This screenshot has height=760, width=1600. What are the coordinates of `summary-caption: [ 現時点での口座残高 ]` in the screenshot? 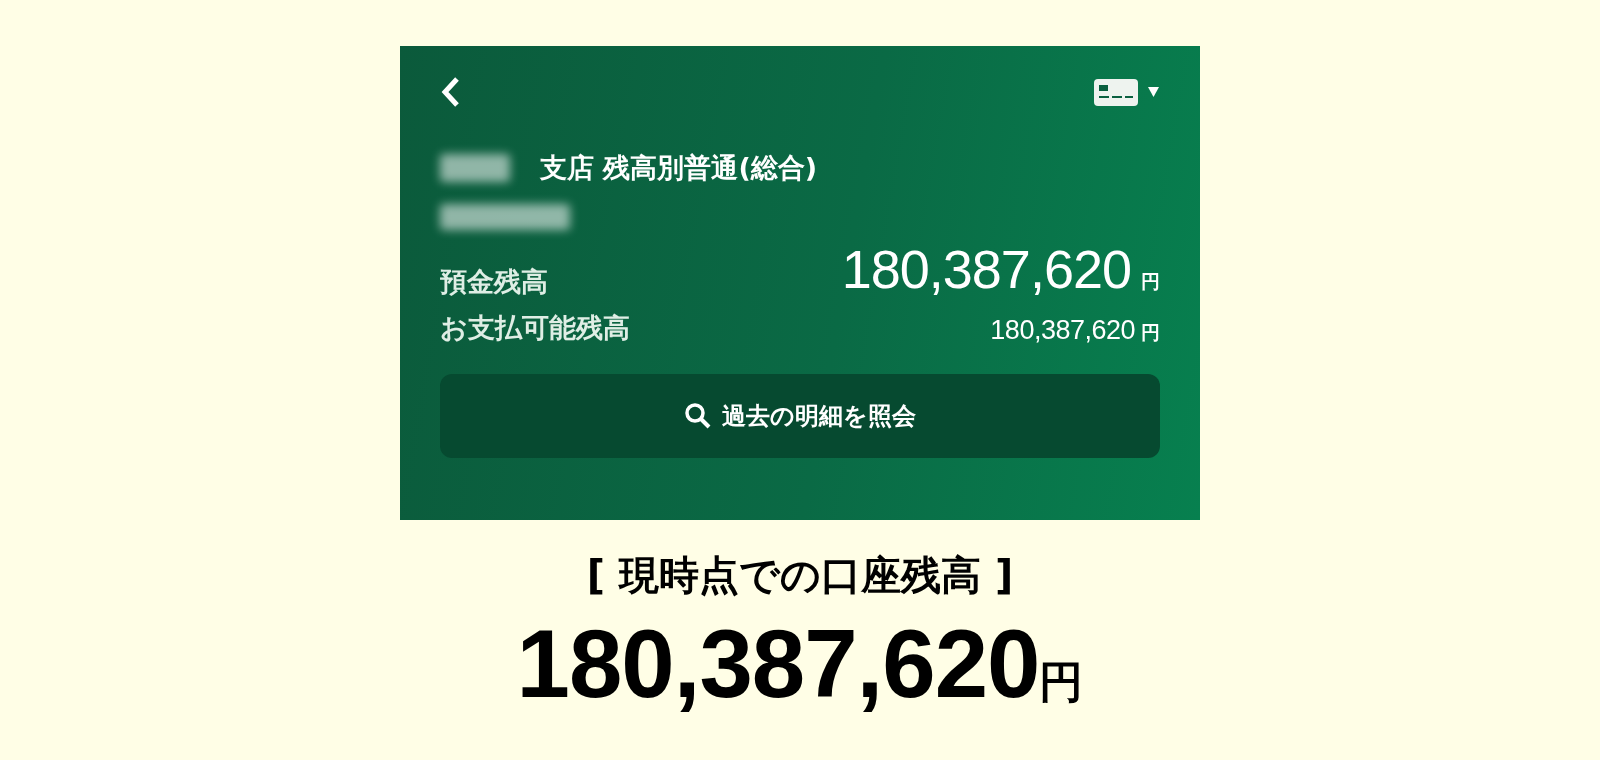 It's located at (800, 575).